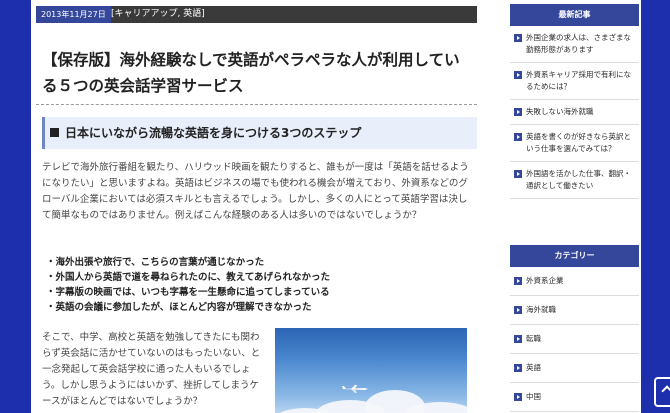 This screenshot has height=413, width=670. I want to click on category-item: 転職, so click(574, 339).